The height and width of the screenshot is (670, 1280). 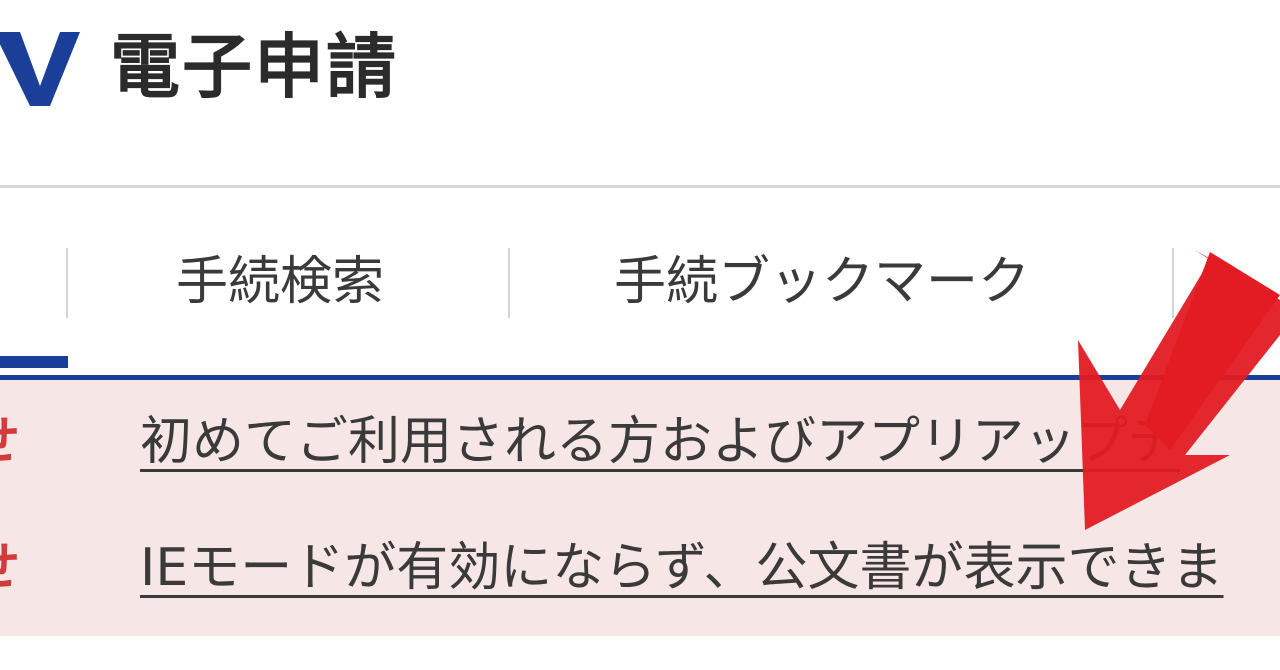 What do you see at coordinates (822, 282) in the screenshot?
I see `nav-item-procedure-bookmark: 手続ブックマーク` at bounding box center [822, 282].